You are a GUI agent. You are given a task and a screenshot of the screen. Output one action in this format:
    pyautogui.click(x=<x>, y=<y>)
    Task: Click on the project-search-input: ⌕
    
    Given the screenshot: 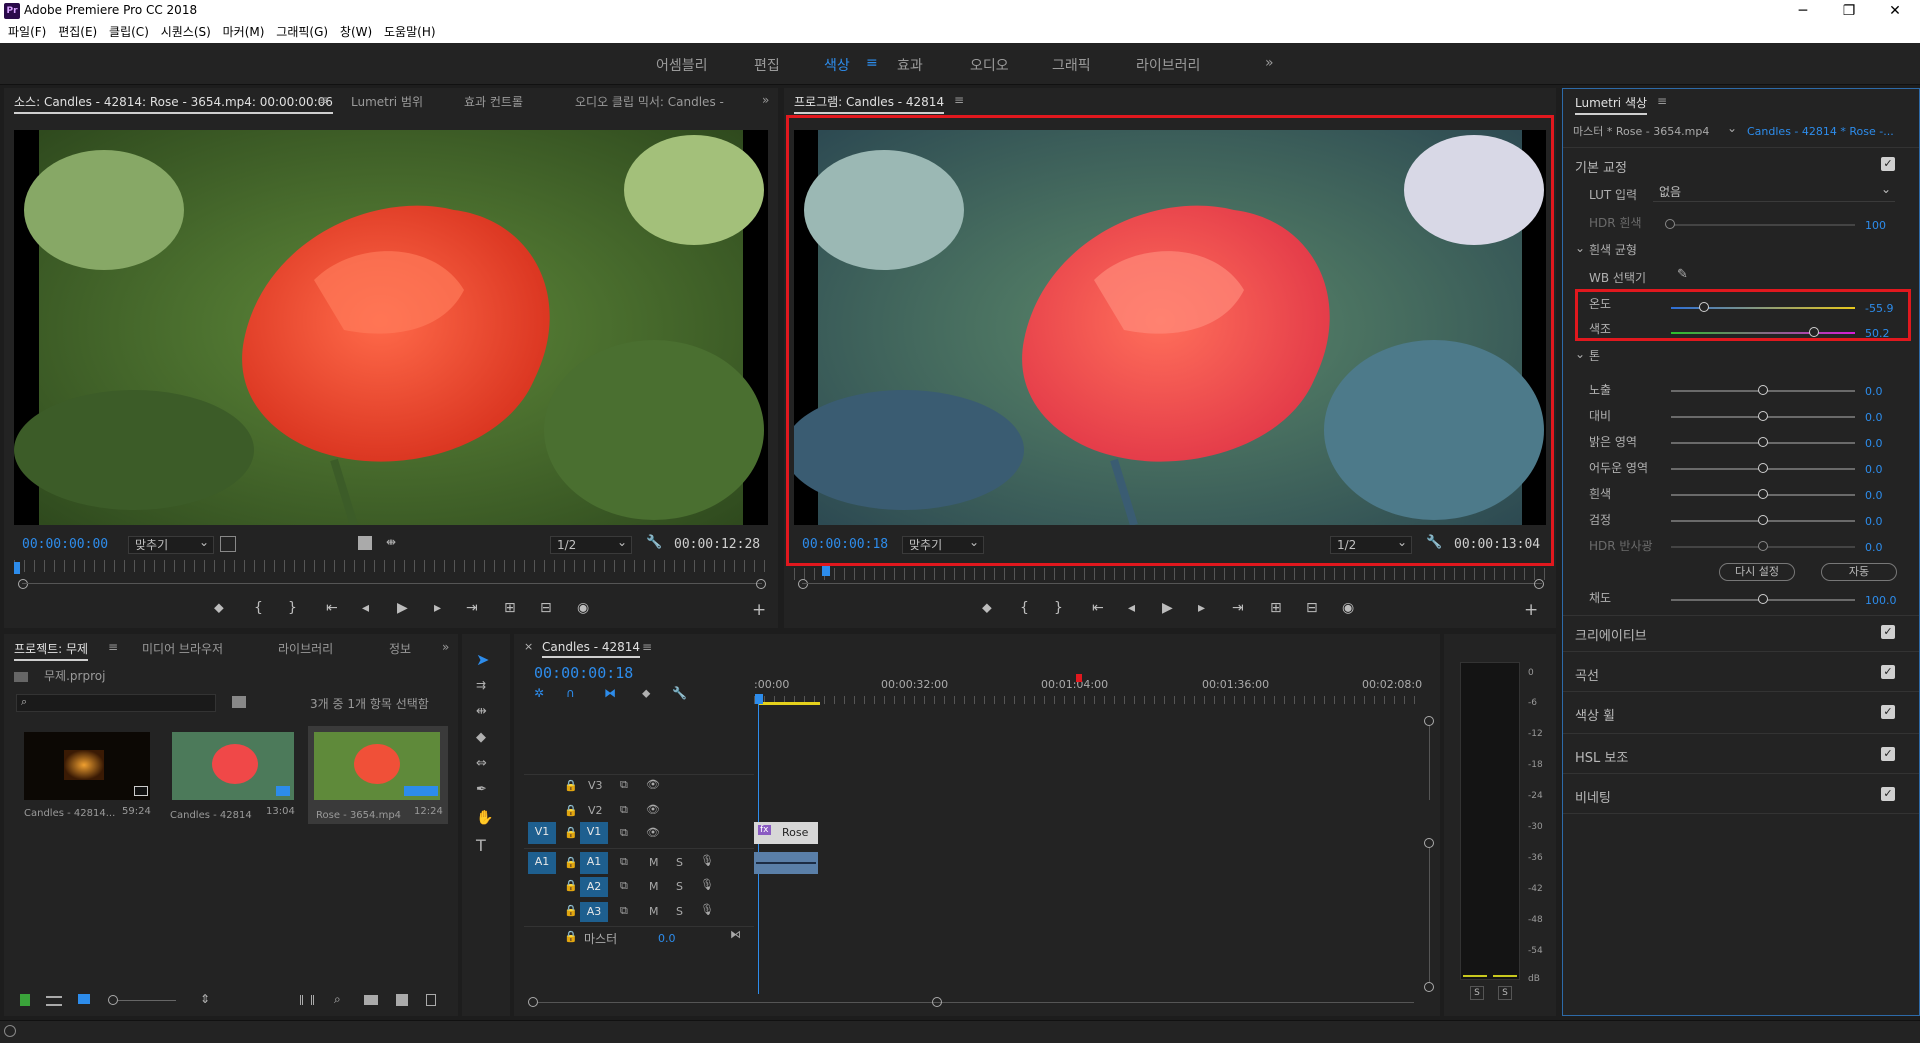 What is the action you would take?
    pyautogui.click(x=116, y=703)
    